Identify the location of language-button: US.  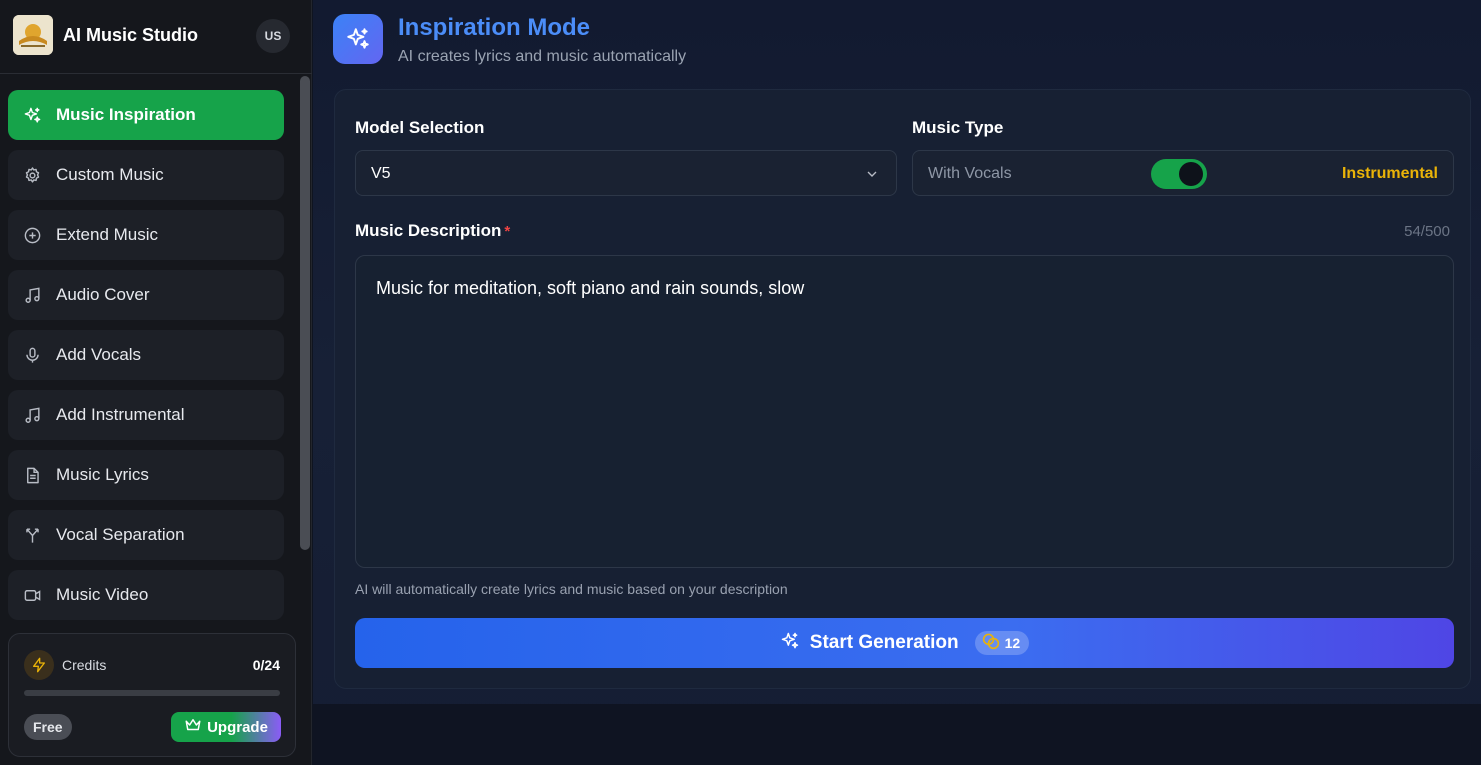
(273, 36).